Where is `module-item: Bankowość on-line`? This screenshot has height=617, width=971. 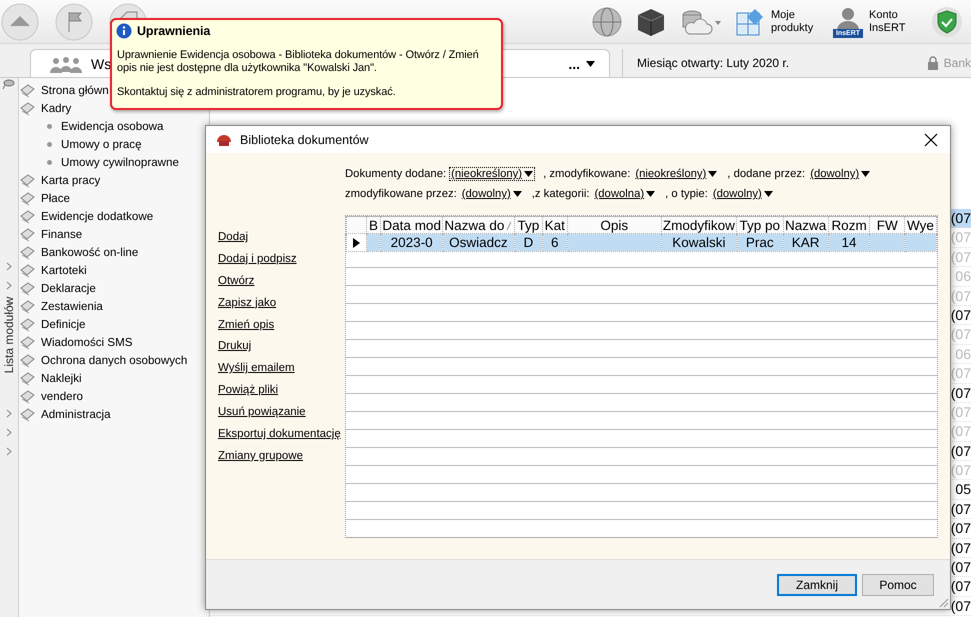 module-item: Bankowość on-line is located at coordinates (78, 252).